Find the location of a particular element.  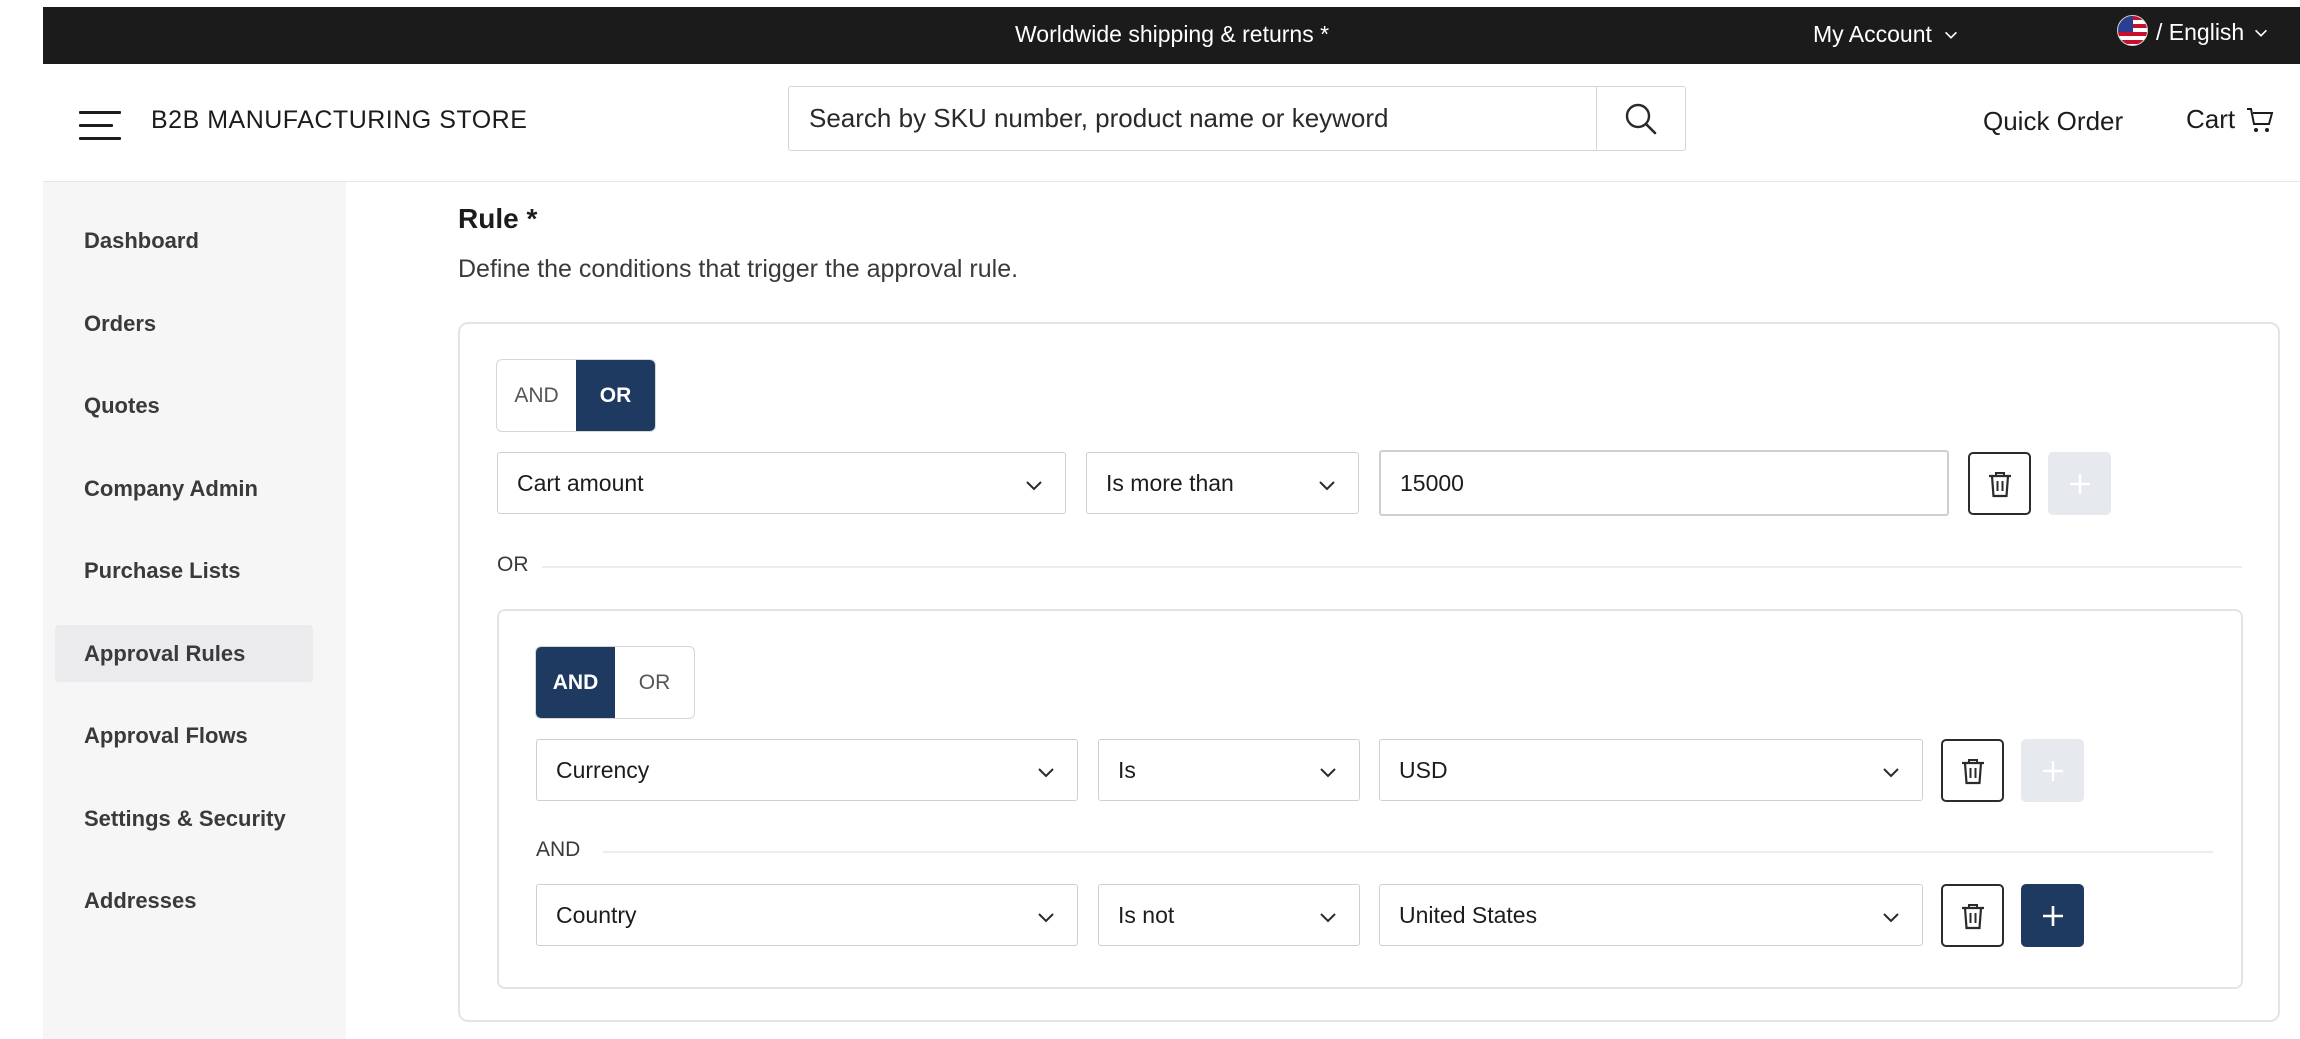

top-operator-and: AND is located at coordinates (536, 395).